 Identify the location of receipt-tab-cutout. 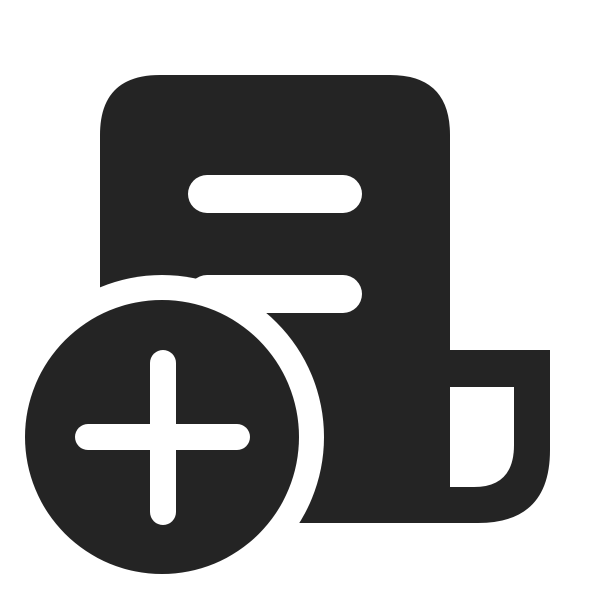
(482, 437).